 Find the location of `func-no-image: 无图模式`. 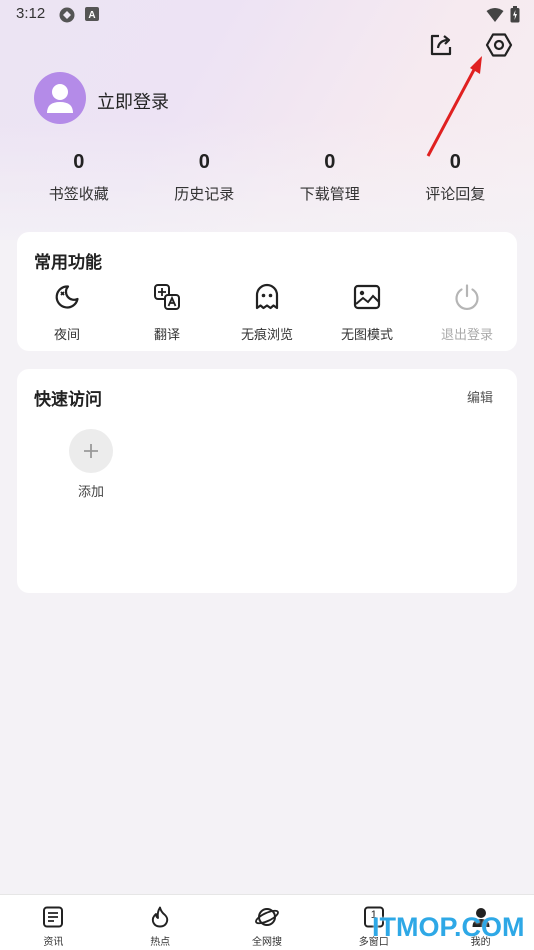

func-no-image: 无图模式 is located at coordinates (367, 312).